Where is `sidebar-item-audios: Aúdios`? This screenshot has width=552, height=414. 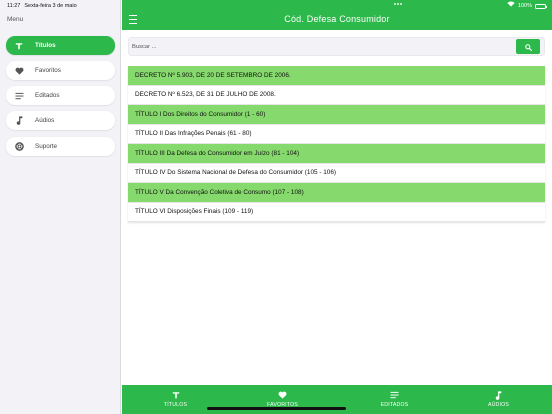 sidebar-item-audios: Aúdios is located at coordinates (60, 120).